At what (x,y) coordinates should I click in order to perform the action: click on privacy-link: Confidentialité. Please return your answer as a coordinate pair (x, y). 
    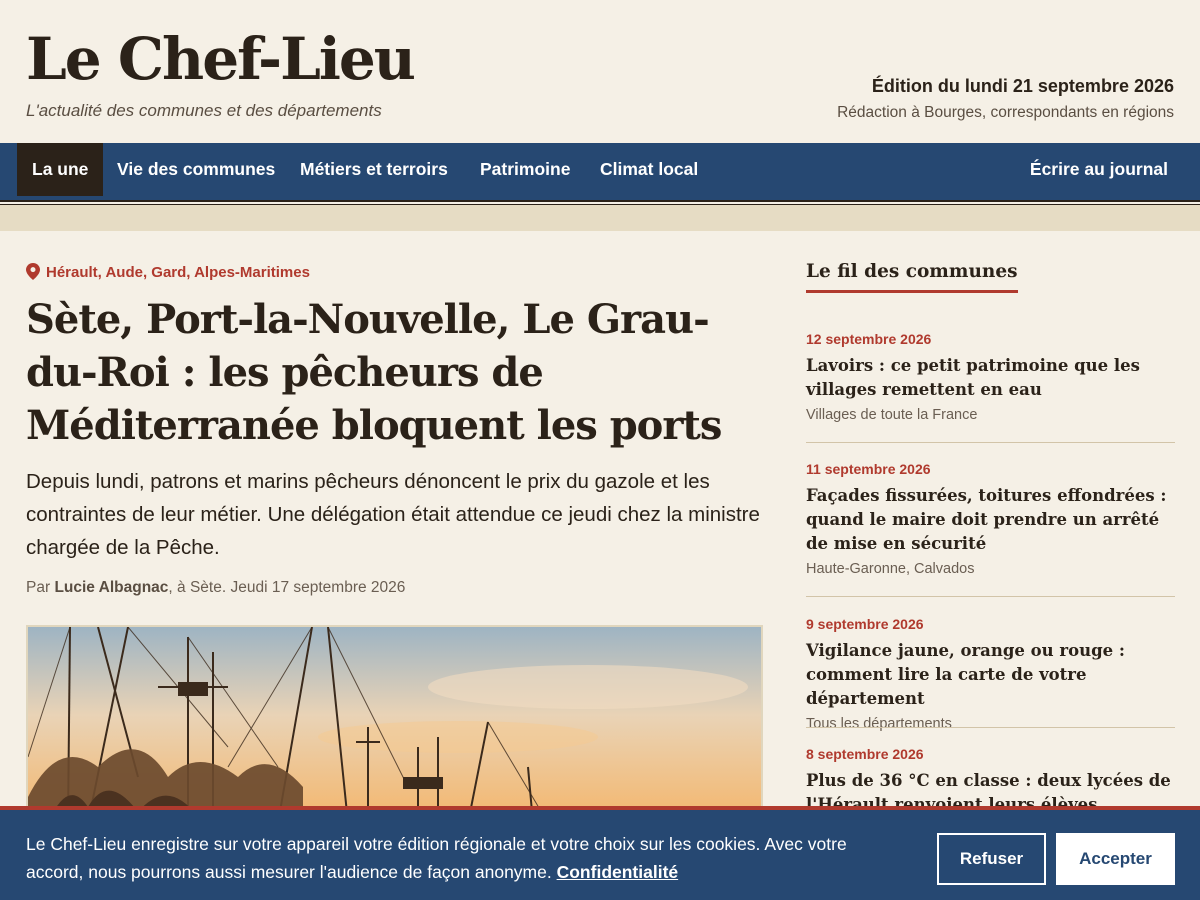
    Looking at the image, I should click on (618, 872).